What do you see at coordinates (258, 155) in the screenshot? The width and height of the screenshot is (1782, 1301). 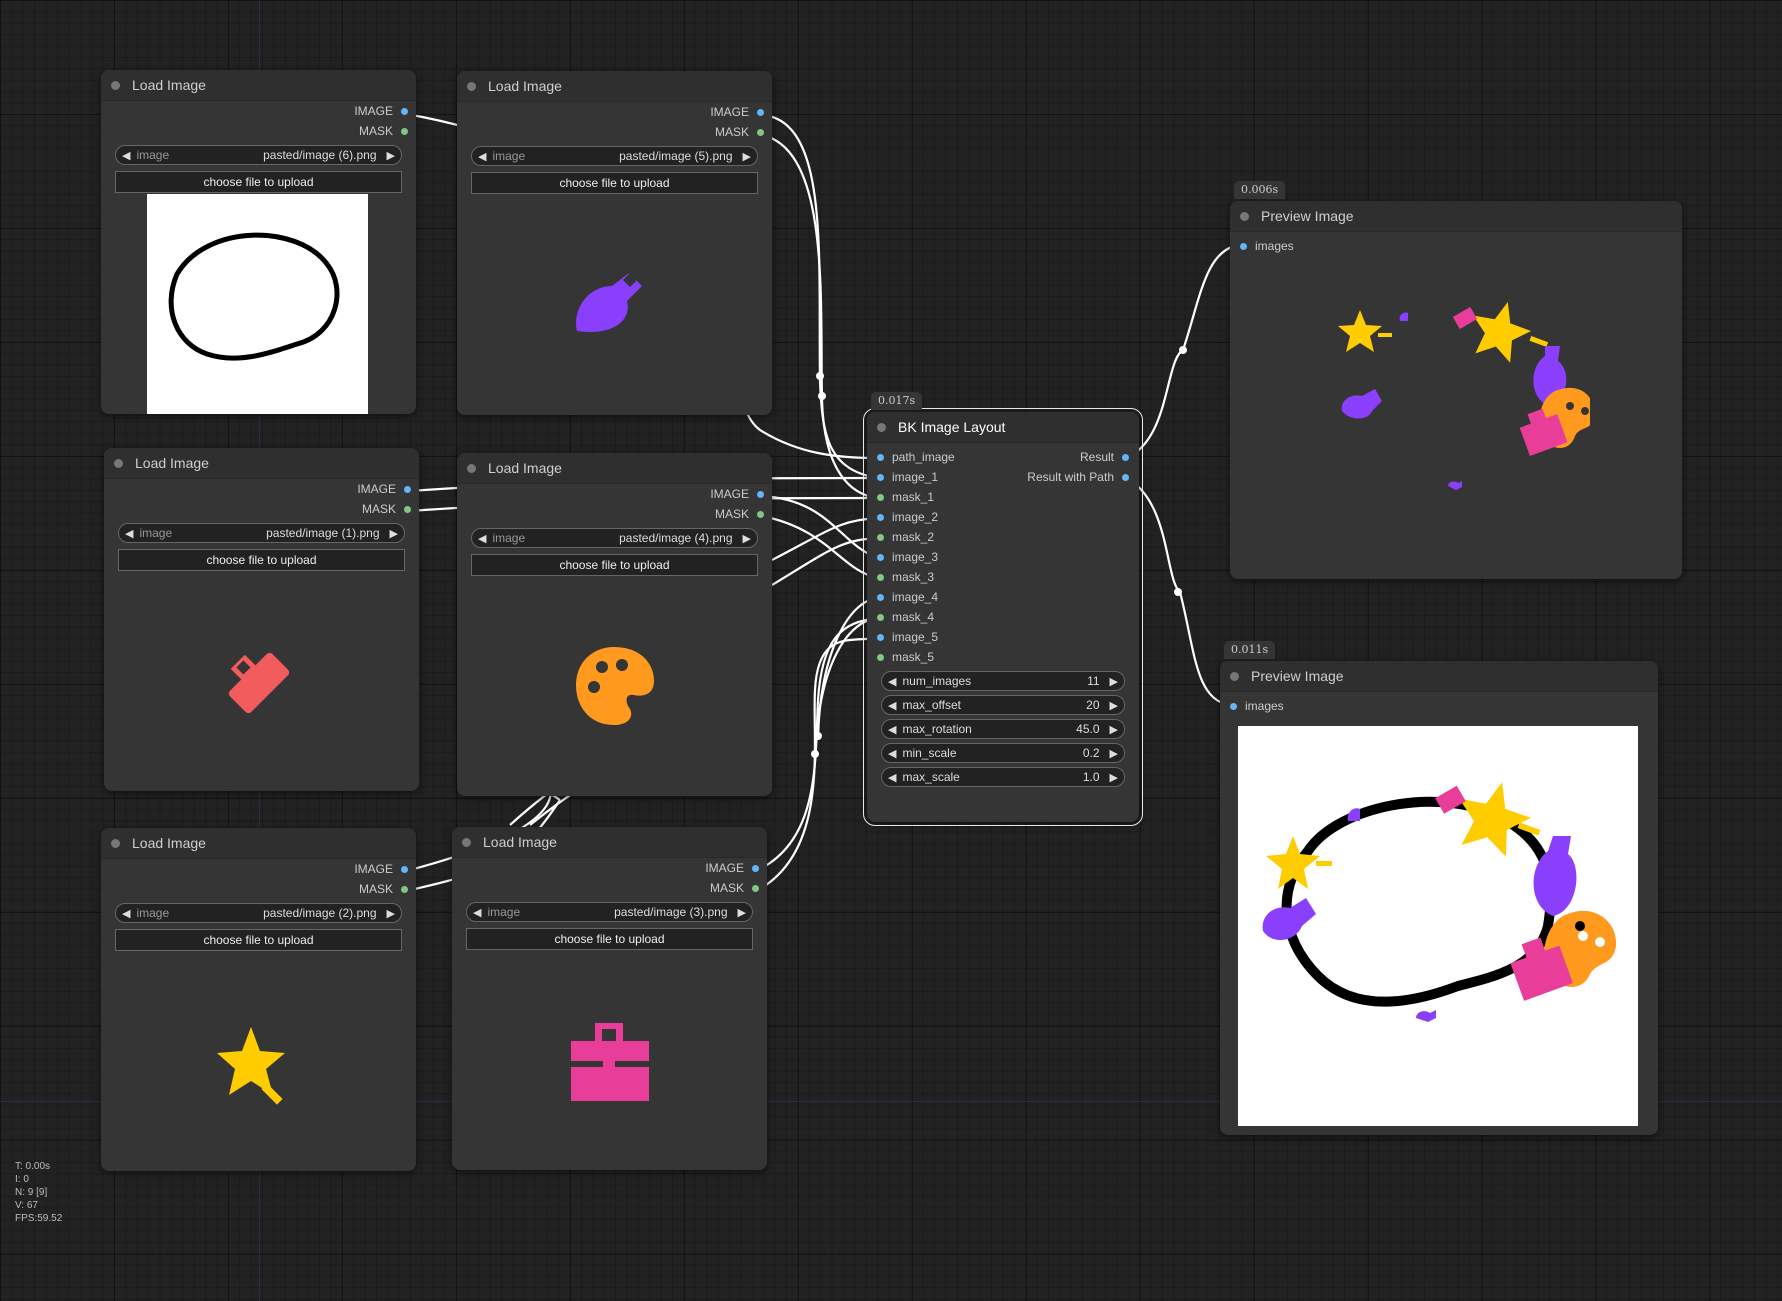 I see `image-combo: ◀ image pasted/image (6).png ▶` at bounding box center [258, 155].